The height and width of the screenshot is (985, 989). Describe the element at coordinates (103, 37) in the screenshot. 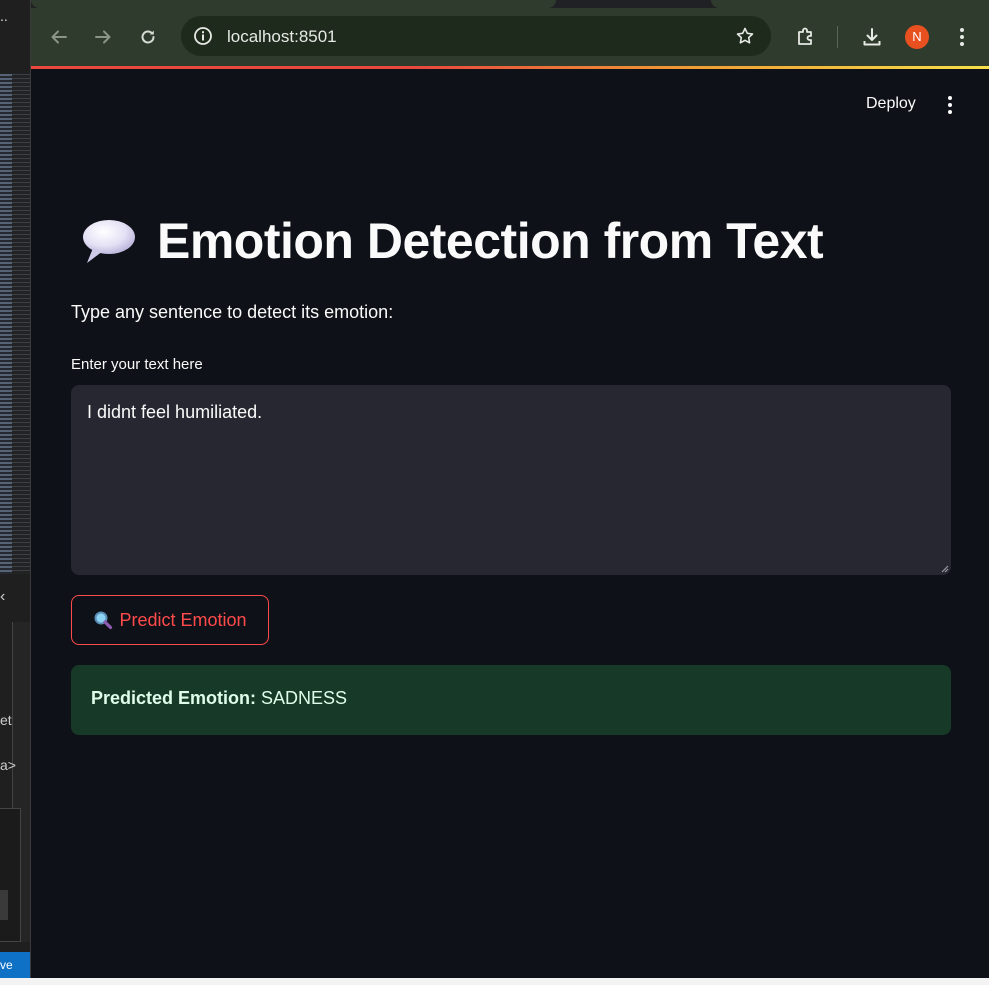

I see `forward-icon` at that location.